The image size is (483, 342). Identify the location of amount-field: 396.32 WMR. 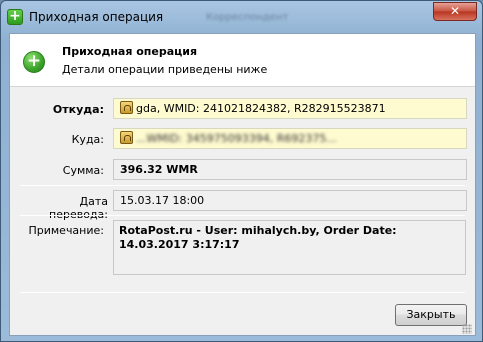
(290, 169).